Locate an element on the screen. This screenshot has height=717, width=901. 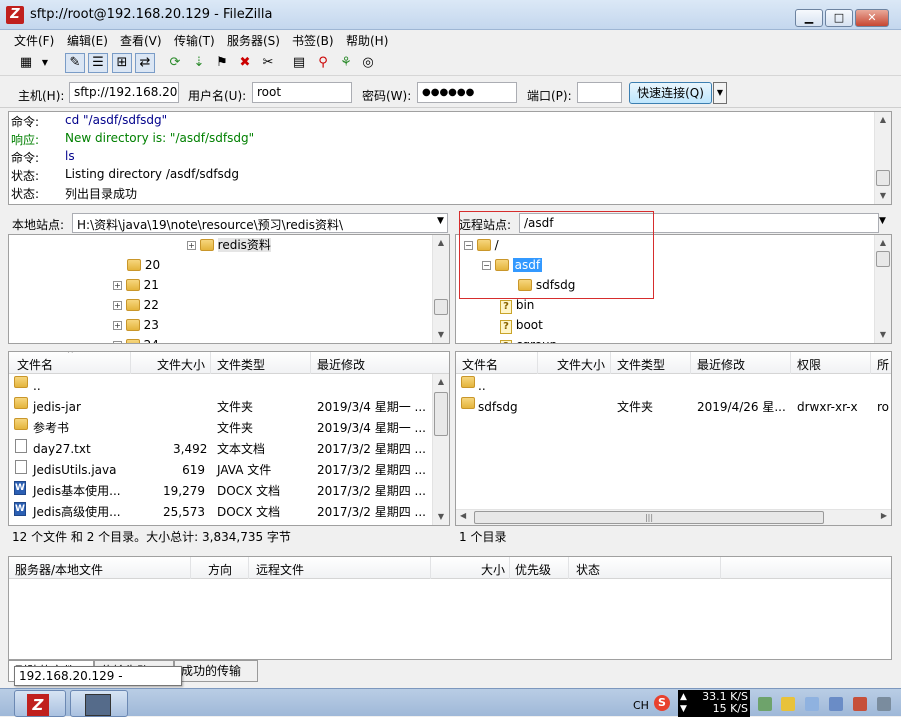
col-owner: 所 is located at coordinates (883, 364).